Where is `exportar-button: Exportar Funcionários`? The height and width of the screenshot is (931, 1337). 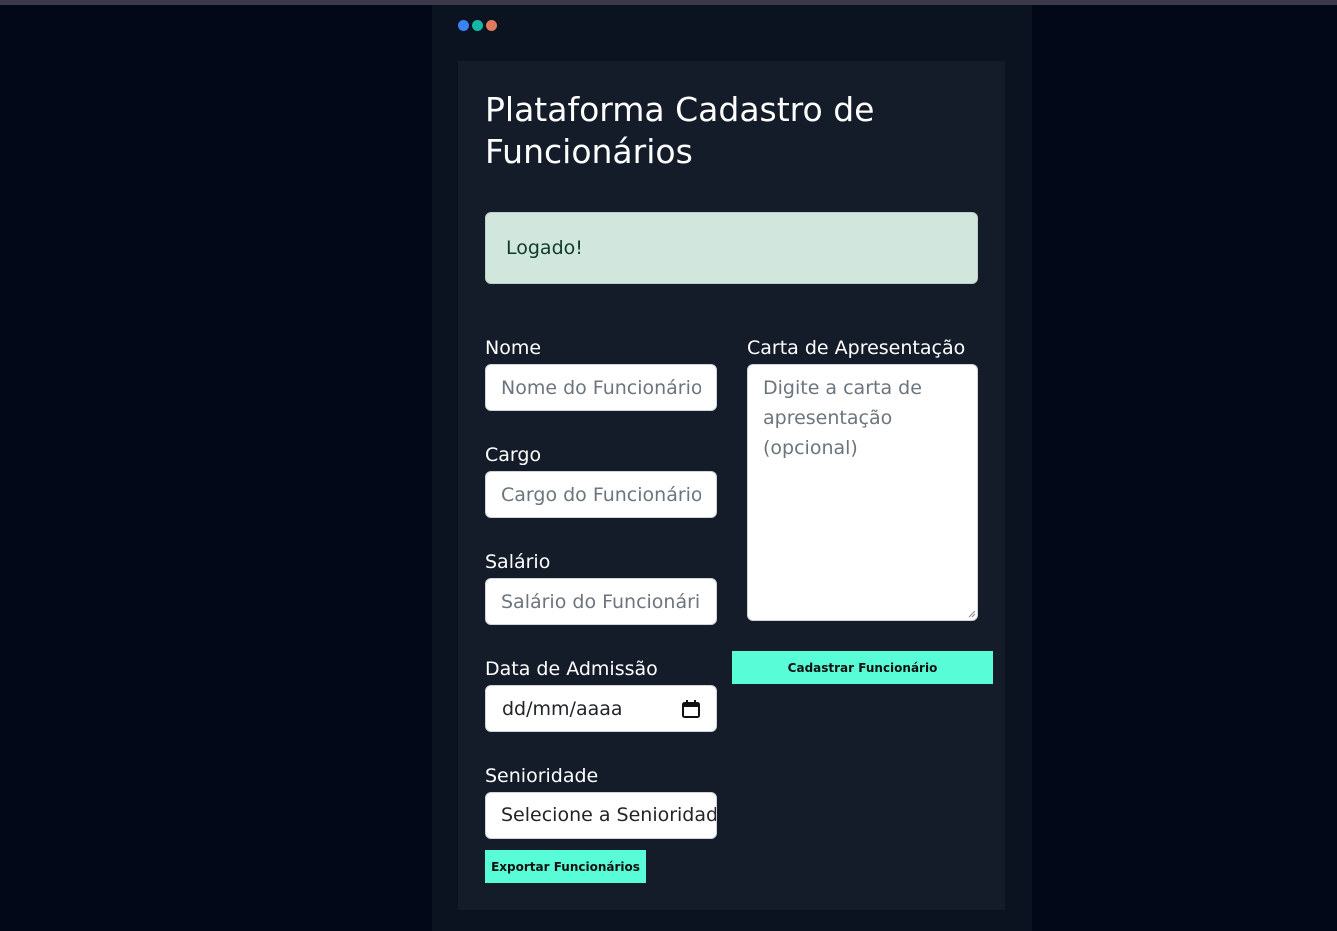 exportar-button: Exportar Funcionários is located at coordinates (565, 866).